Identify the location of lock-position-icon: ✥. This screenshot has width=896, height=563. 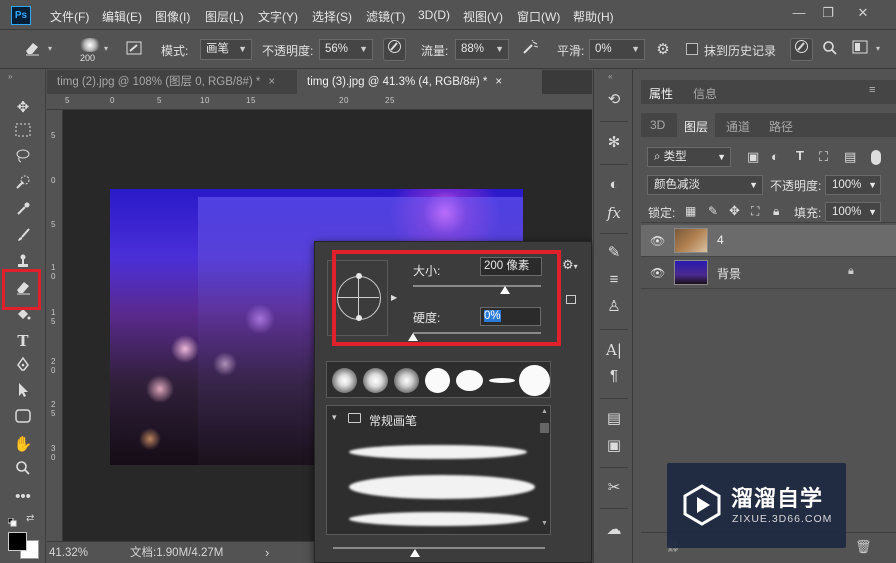
(734, 211).